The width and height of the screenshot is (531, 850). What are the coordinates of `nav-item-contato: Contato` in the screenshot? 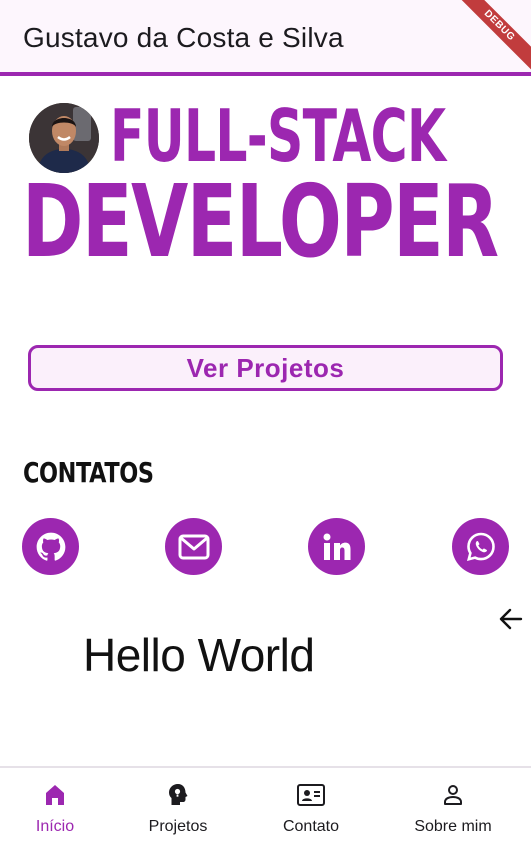 It's located at (311, 812).